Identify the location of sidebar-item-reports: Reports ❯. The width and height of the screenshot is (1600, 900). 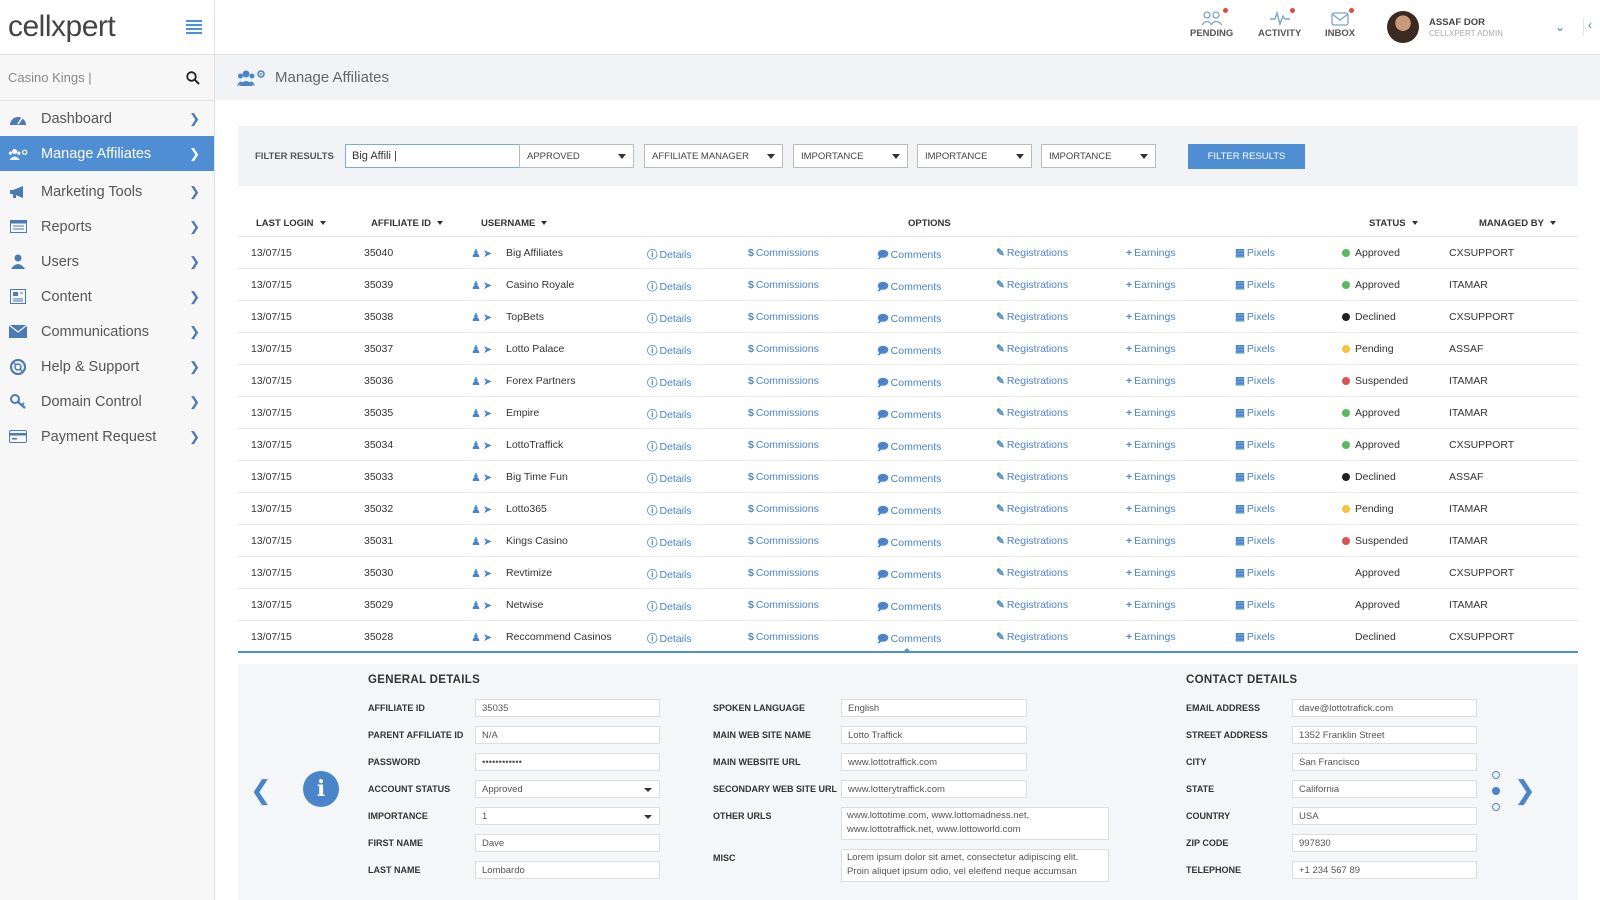
(107, 226).